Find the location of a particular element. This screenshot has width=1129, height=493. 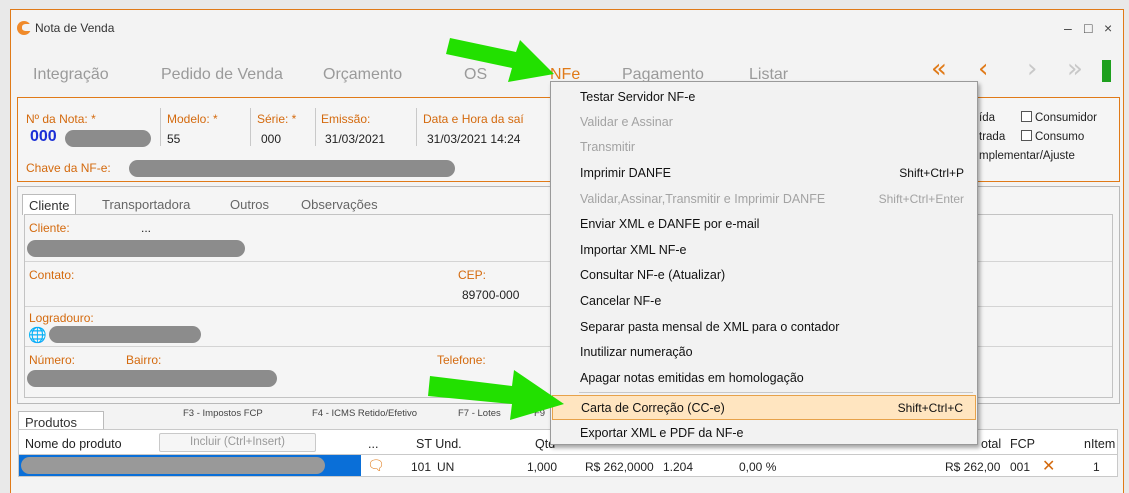

logradouro-label: Logradouro: is located at coordinates (61, 318).